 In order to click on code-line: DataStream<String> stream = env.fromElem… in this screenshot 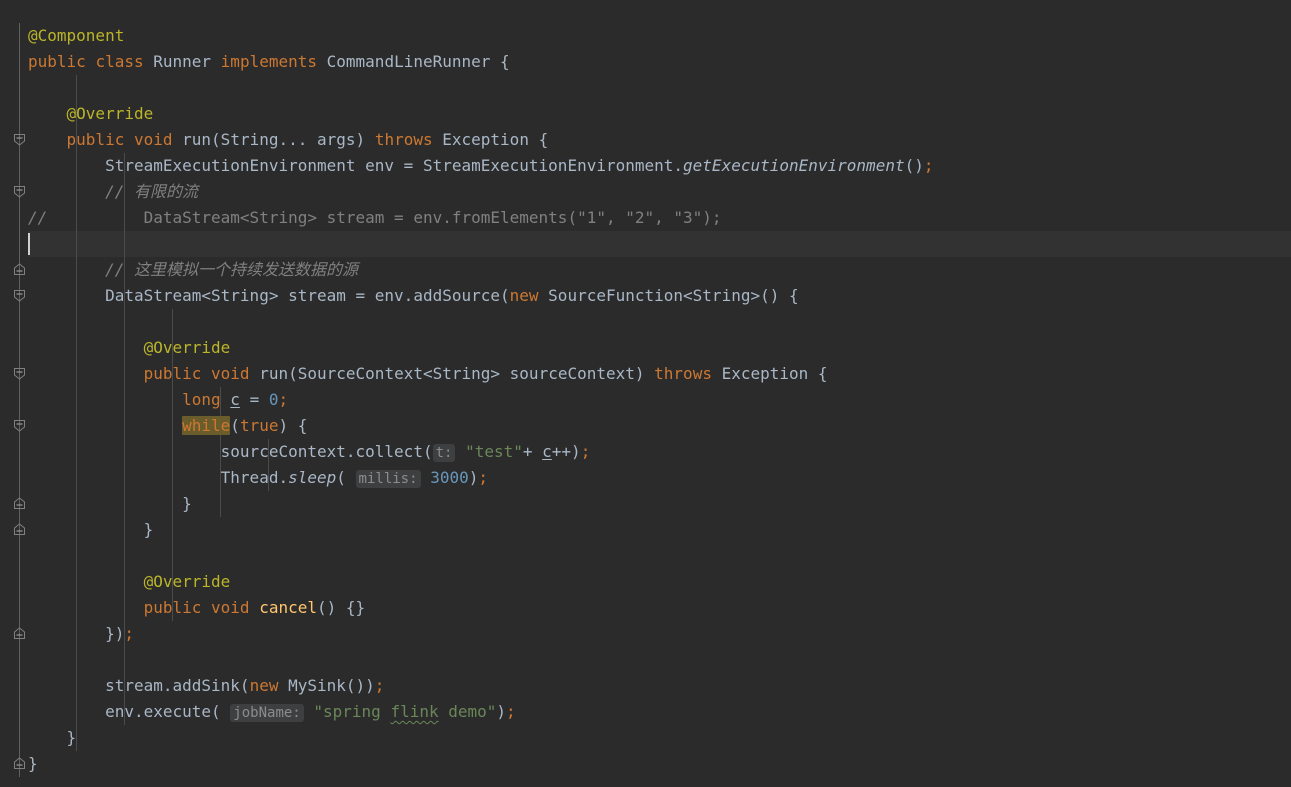, I will do `click(375, 218)`.